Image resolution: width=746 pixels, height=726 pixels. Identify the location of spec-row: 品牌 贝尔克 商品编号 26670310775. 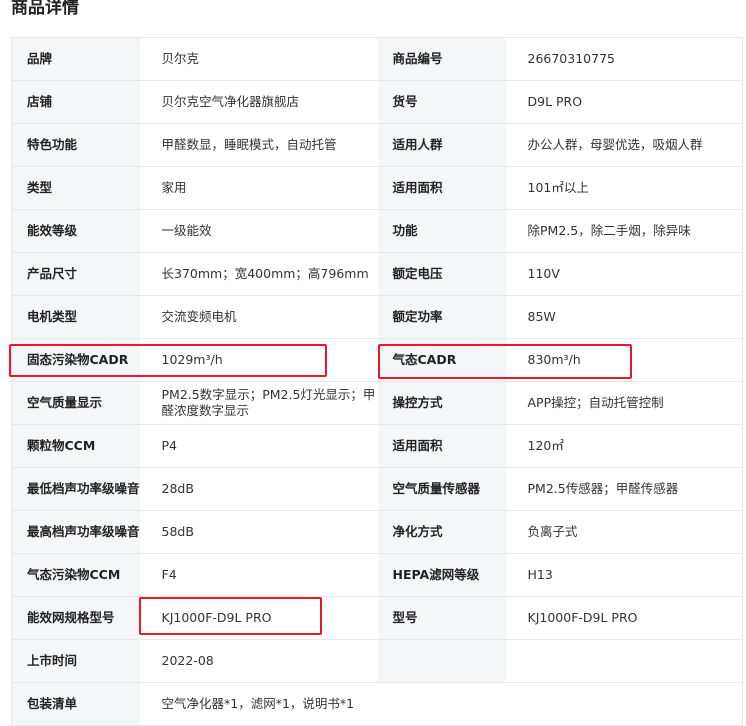
(377, 59).